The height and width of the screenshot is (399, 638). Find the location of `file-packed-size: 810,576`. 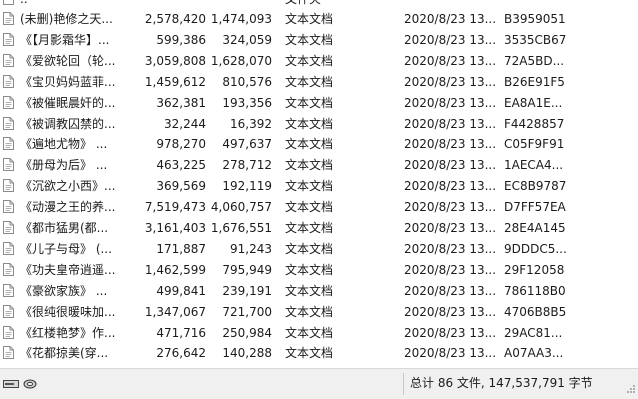

file-packed-size: 810,576 is located at coordinates (247, 81).